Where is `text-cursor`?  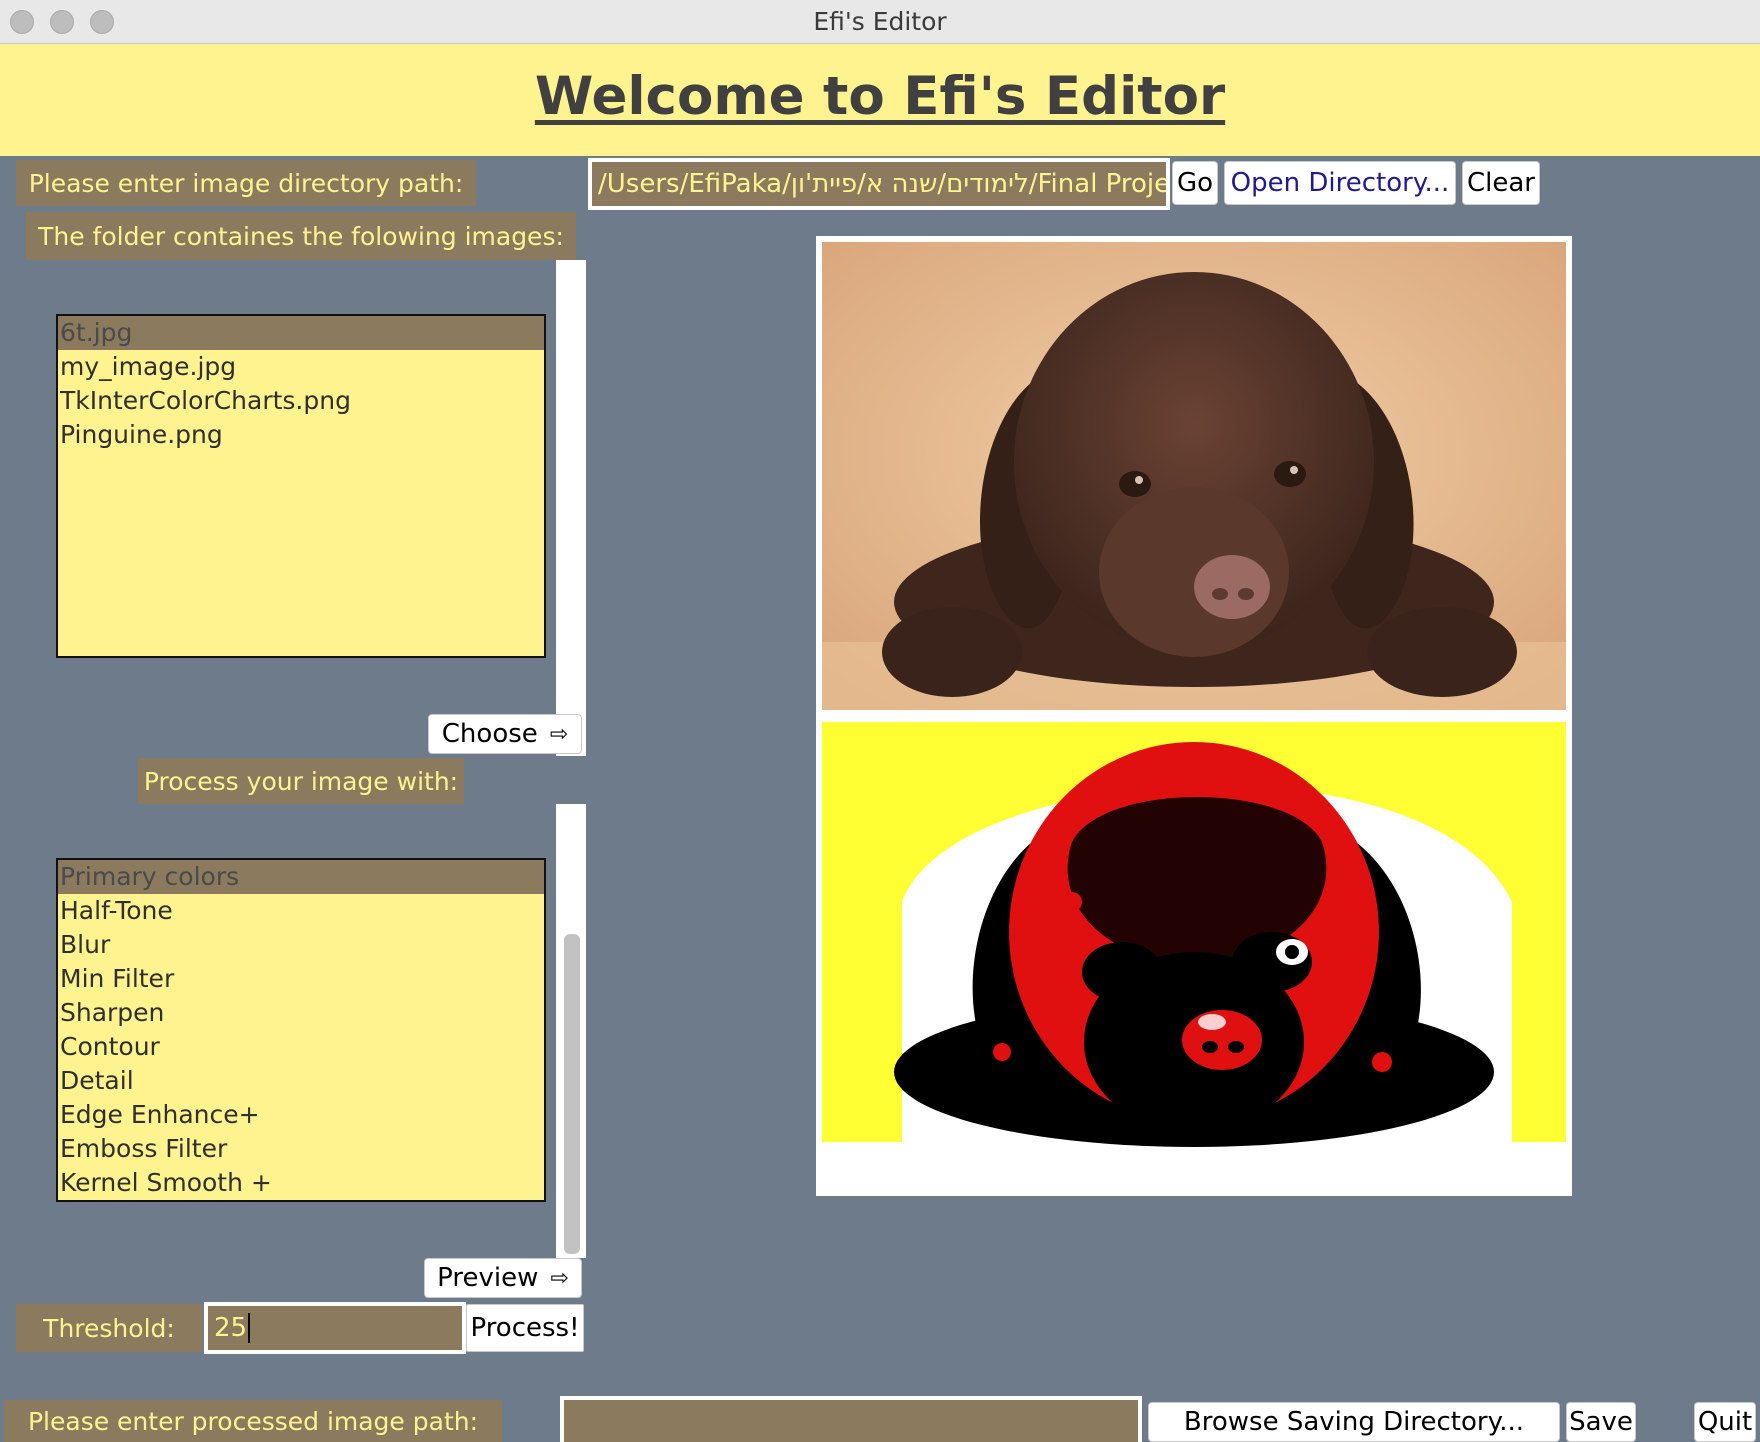
text-cursor is located at coordinates (249, 1328).